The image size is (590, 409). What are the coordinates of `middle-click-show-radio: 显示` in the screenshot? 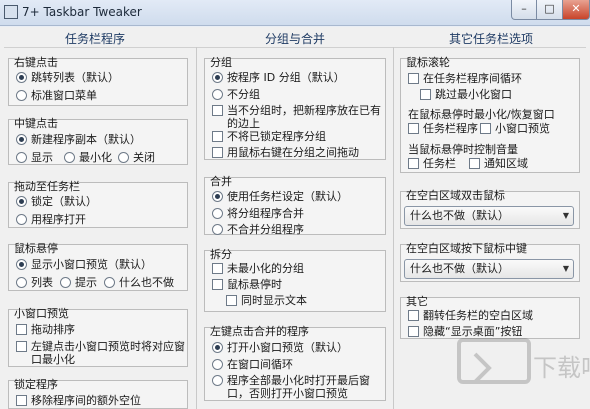 It's located at (34, 157).